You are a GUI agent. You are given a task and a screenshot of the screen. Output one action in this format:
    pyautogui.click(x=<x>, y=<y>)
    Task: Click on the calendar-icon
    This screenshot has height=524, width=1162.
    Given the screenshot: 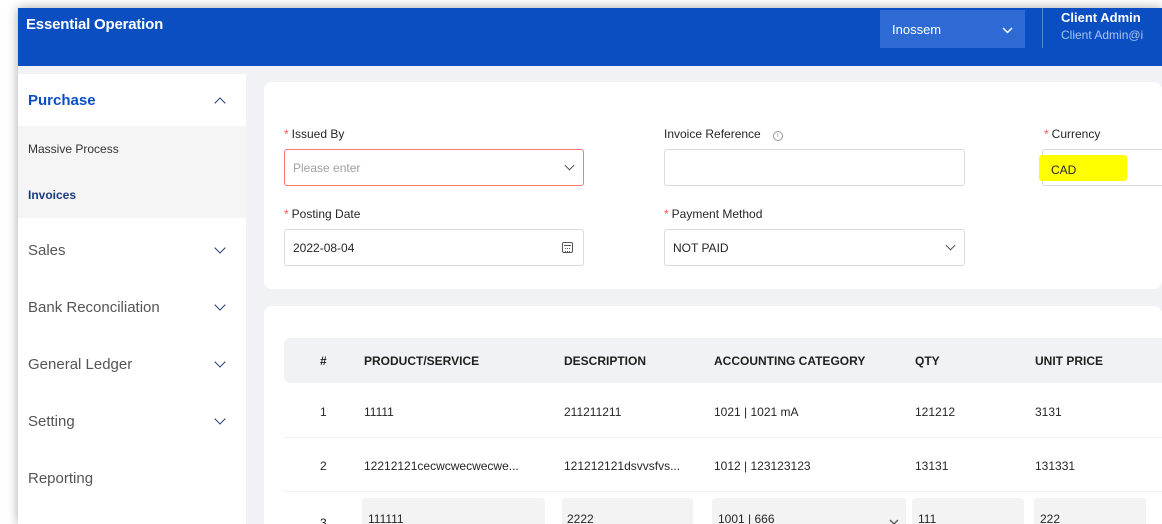 What is the action you would take?
    pyautogui.click(x=567, y=247)
    